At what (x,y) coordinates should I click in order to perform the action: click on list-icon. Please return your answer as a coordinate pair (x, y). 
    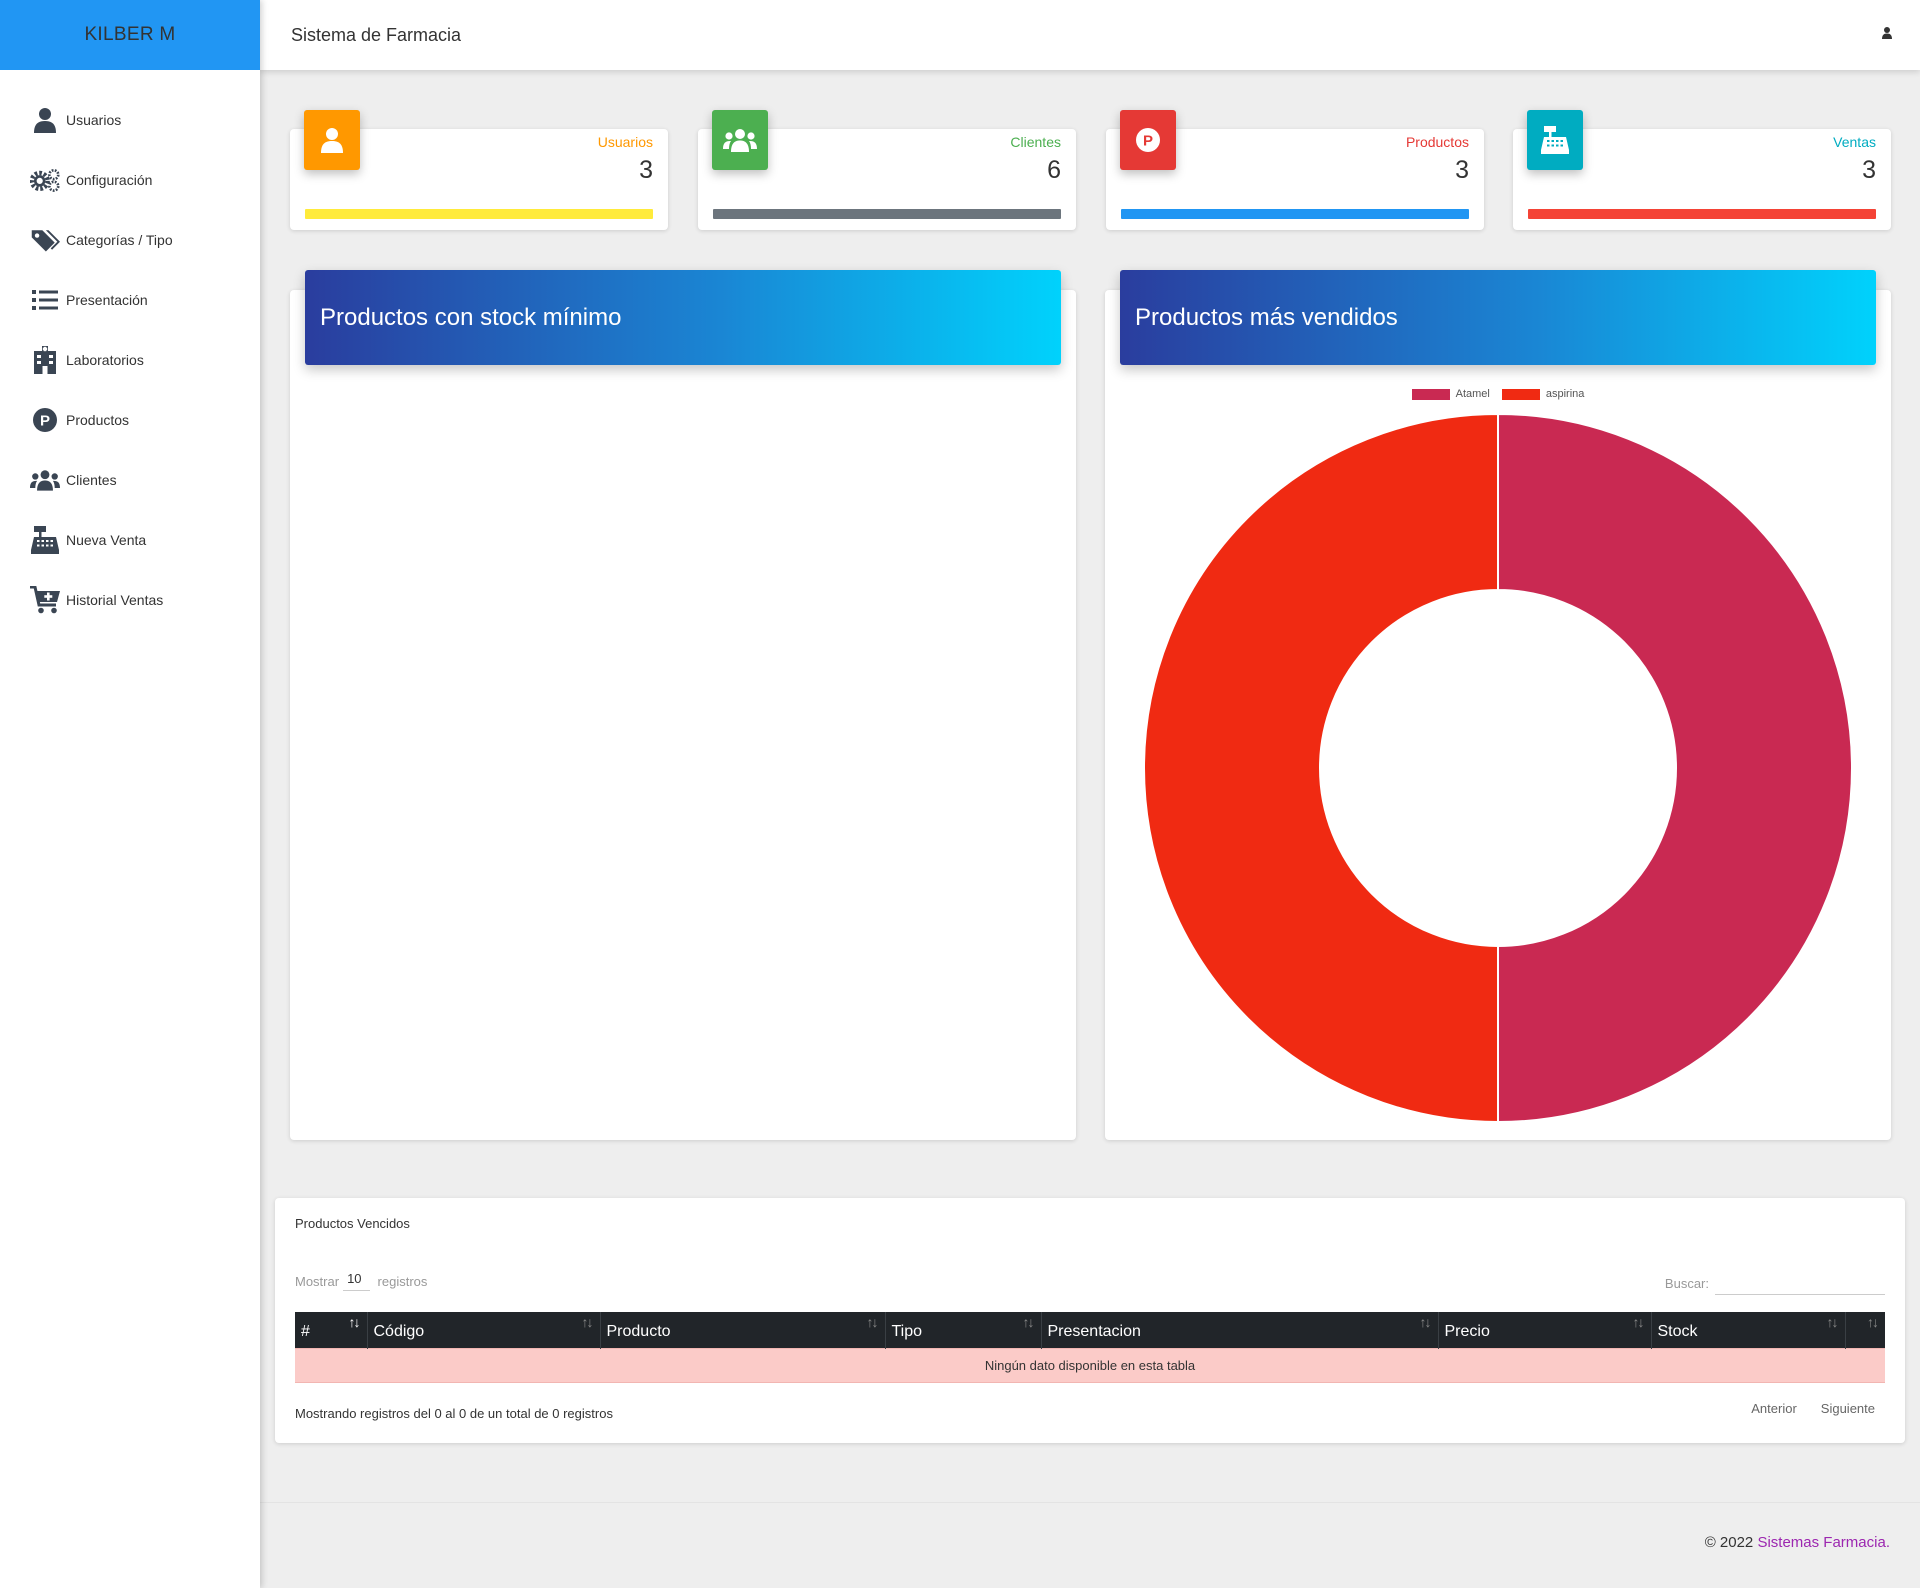
    Looking at the image, I should click on (45, 300).